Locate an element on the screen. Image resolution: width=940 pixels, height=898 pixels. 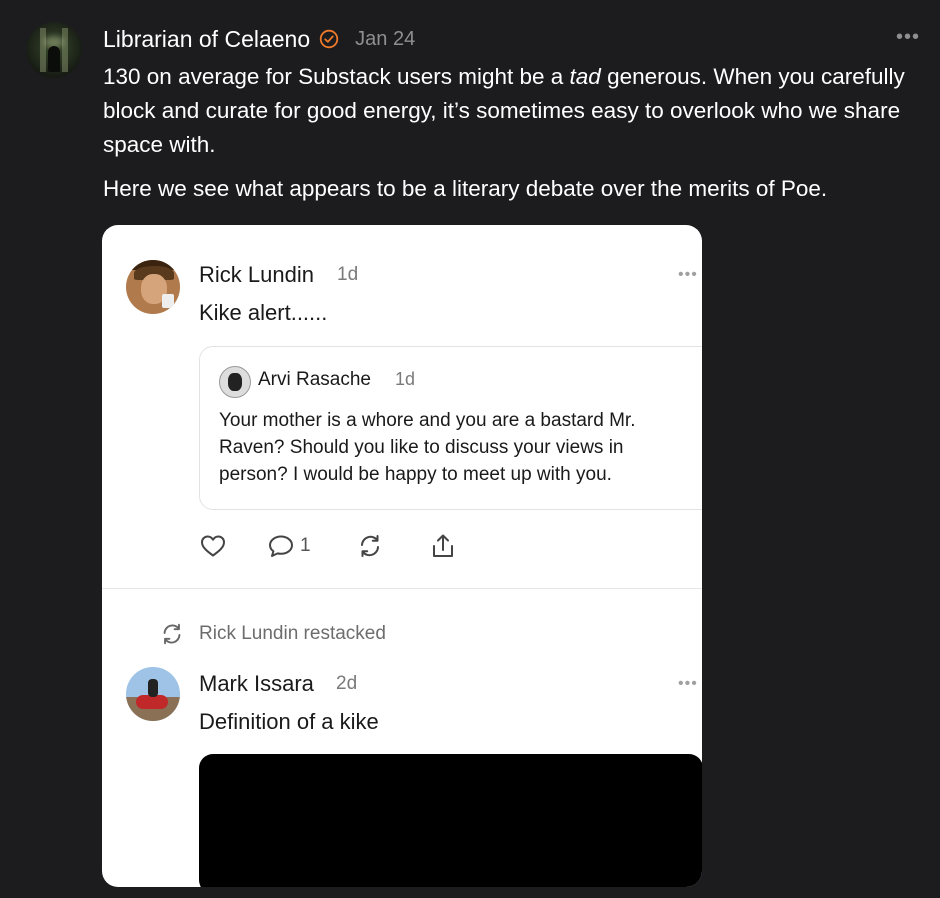
author-name: Librarian of Celaeno is located at coordinates (206, 39).